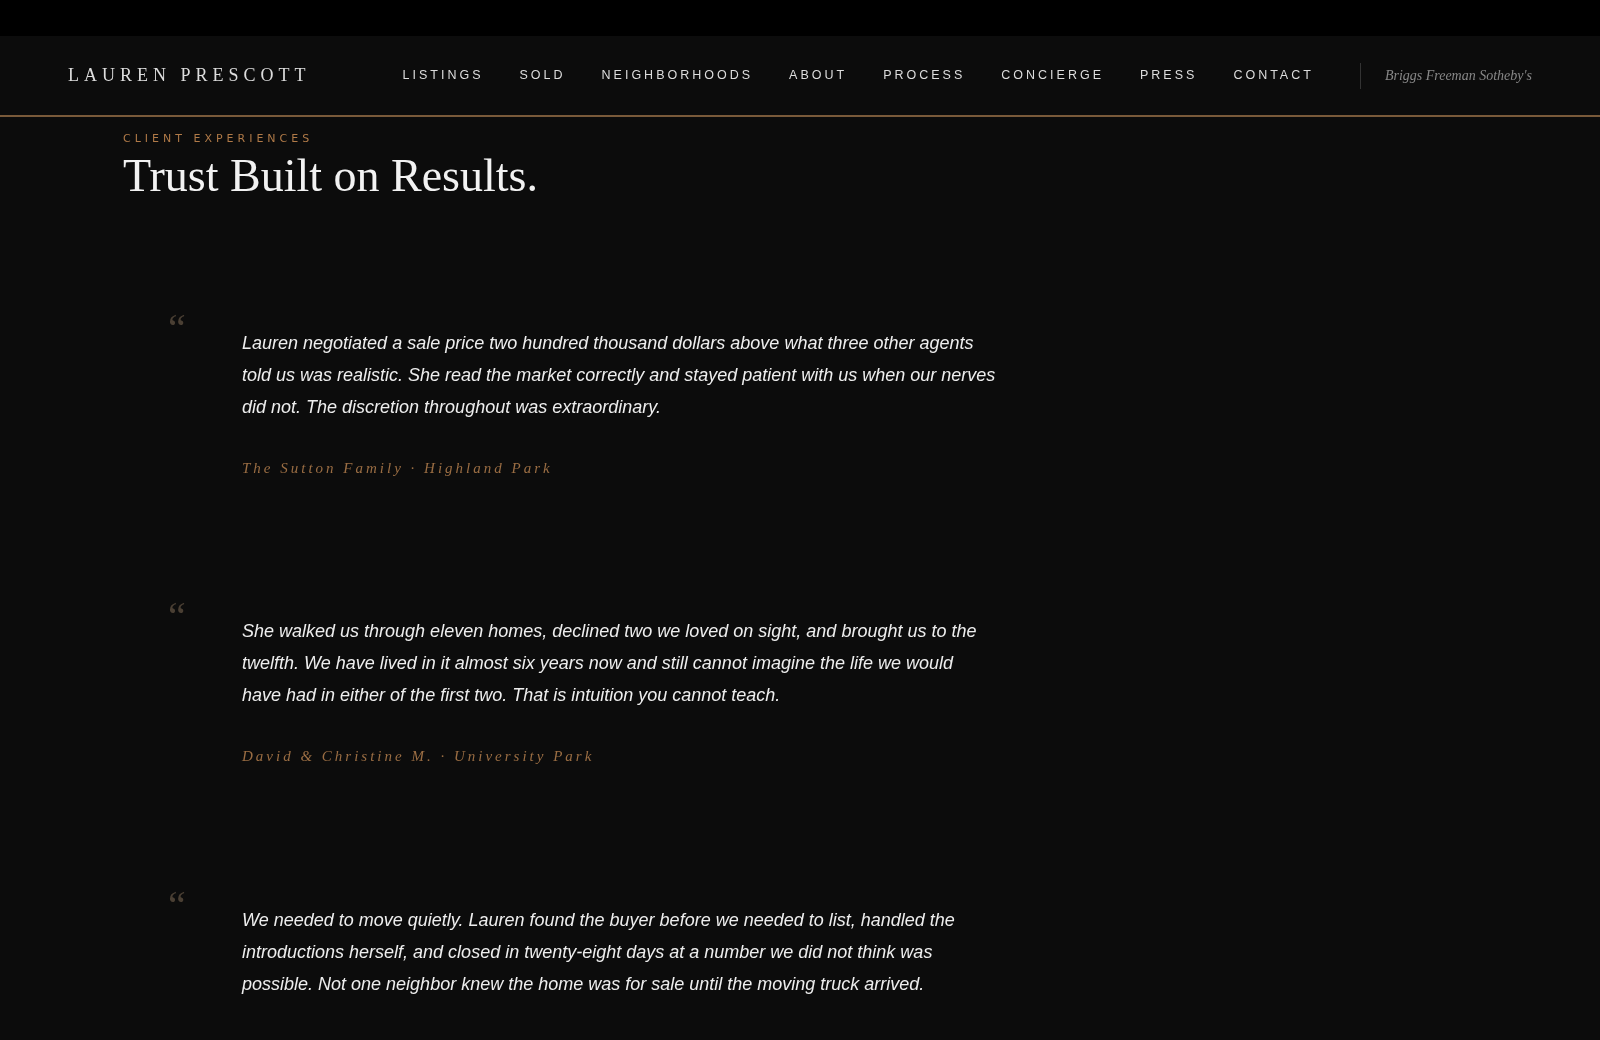  I want to click on section-heading: Trust Built on Results., so click(331, 175).